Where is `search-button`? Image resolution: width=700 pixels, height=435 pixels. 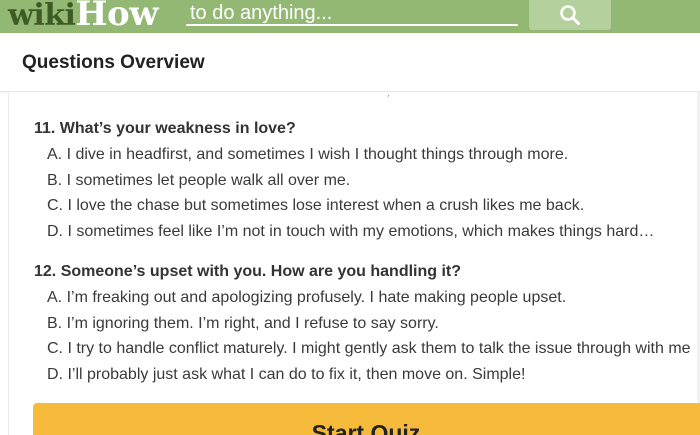
search-button is located at coordinates (570, 15).